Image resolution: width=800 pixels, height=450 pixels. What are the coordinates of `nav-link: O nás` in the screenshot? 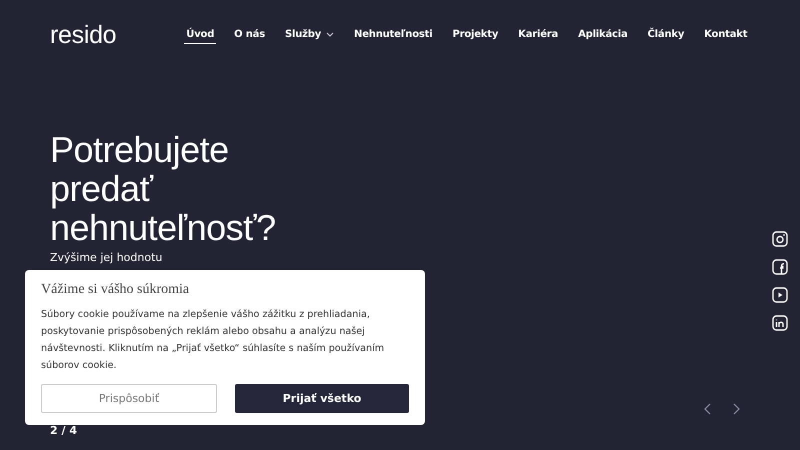 It's located at (249, 35).